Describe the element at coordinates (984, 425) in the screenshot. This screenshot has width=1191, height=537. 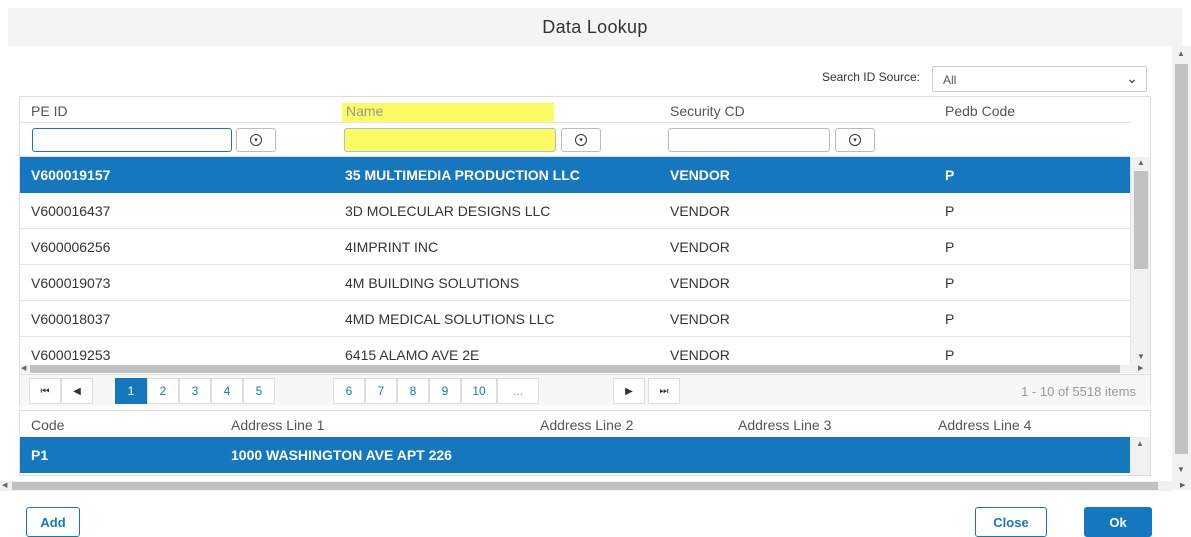
I see `column-header-address-line-4: Address Line 4` at that location.